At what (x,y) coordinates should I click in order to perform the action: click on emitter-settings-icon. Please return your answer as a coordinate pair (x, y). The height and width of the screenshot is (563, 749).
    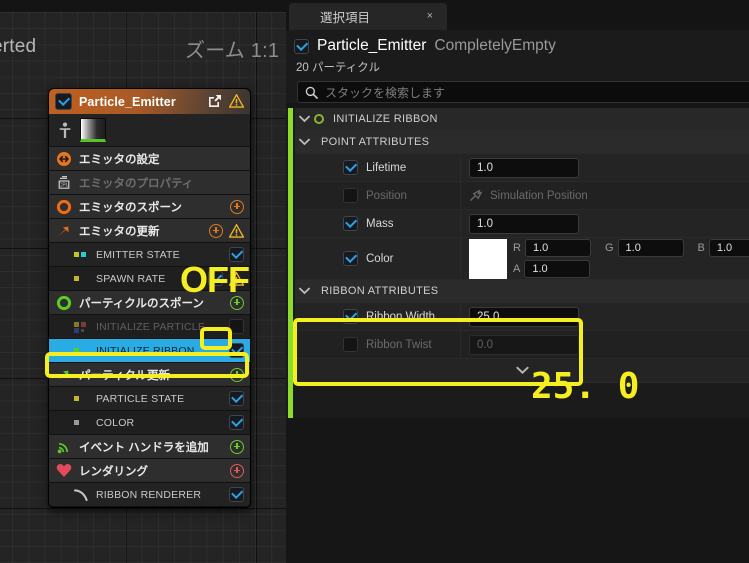
    Looking at the image, I should click on (64, 158).